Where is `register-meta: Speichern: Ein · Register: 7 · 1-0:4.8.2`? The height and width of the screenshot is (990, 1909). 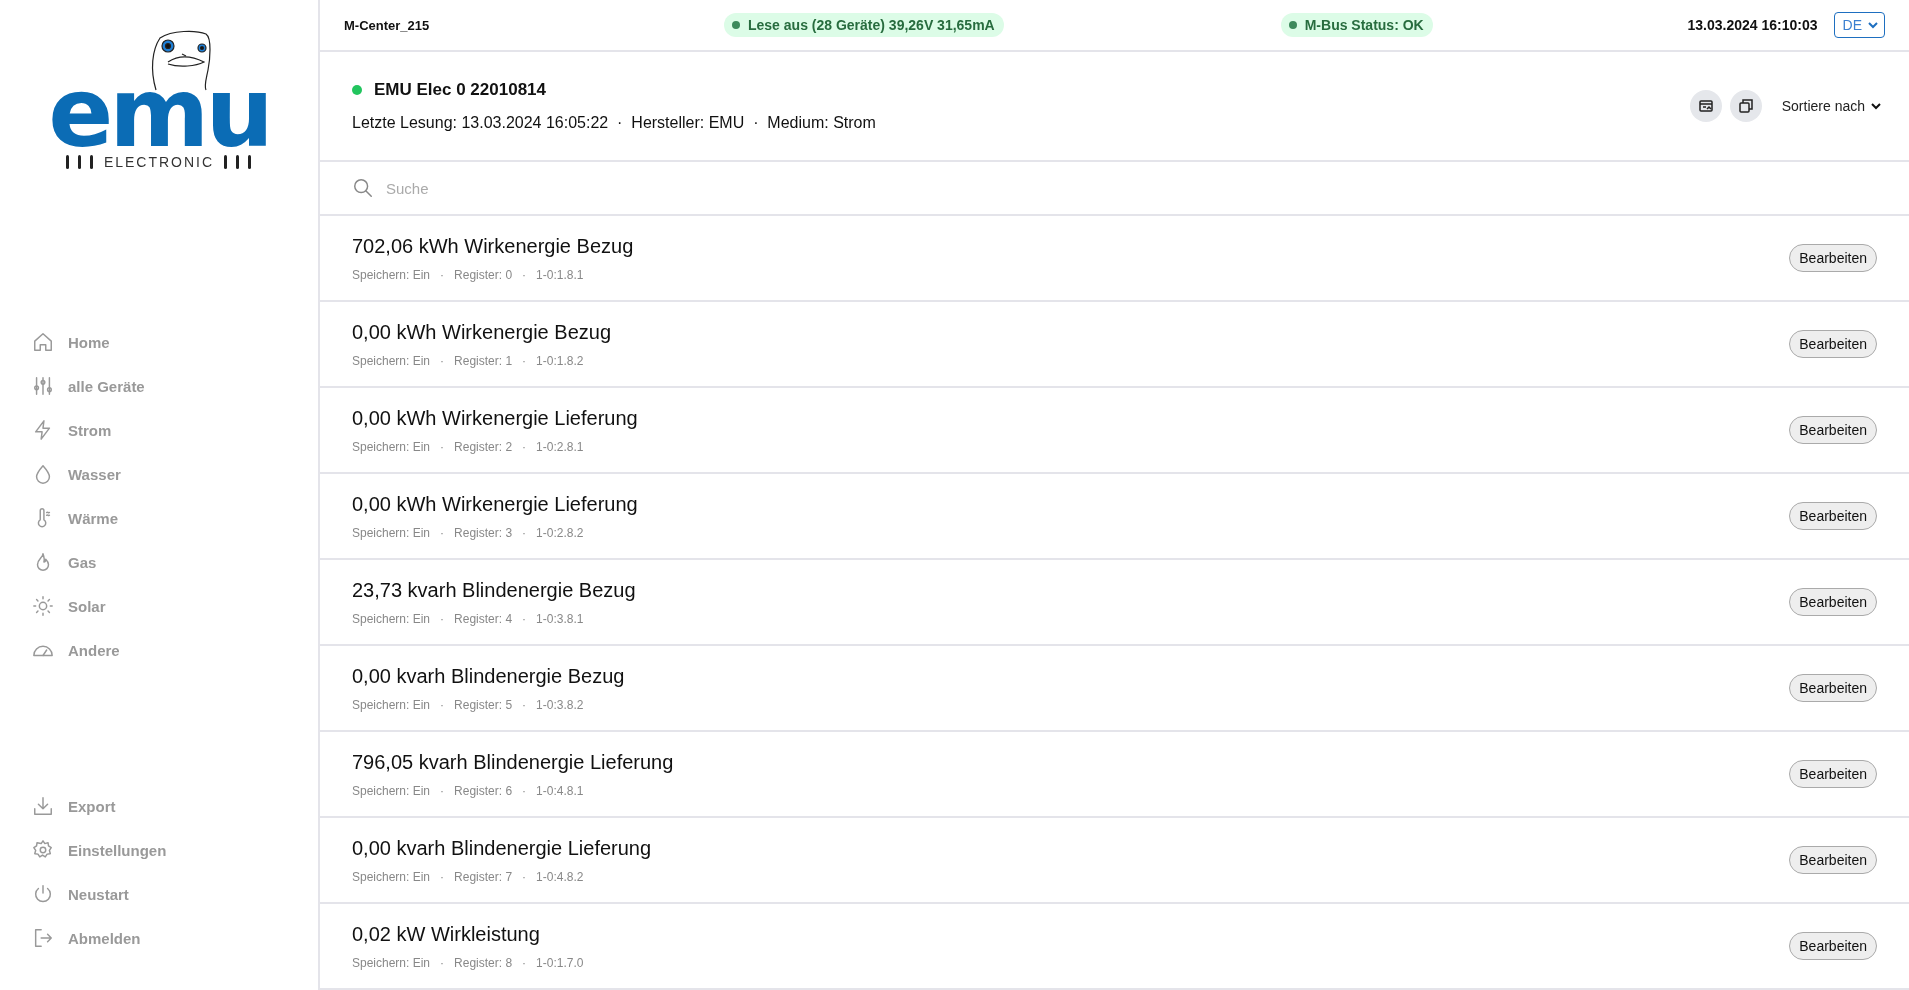
register-meta: Speichern: Ein · Register: 7 · 1-0:4.8.2 is located at coordinates (468, 876).